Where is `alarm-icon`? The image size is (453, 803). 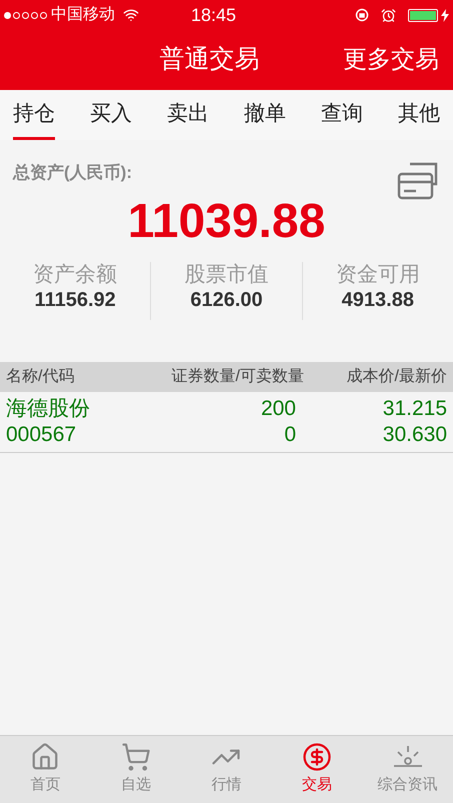
alarm-icon is located at coordinates (388, 15).